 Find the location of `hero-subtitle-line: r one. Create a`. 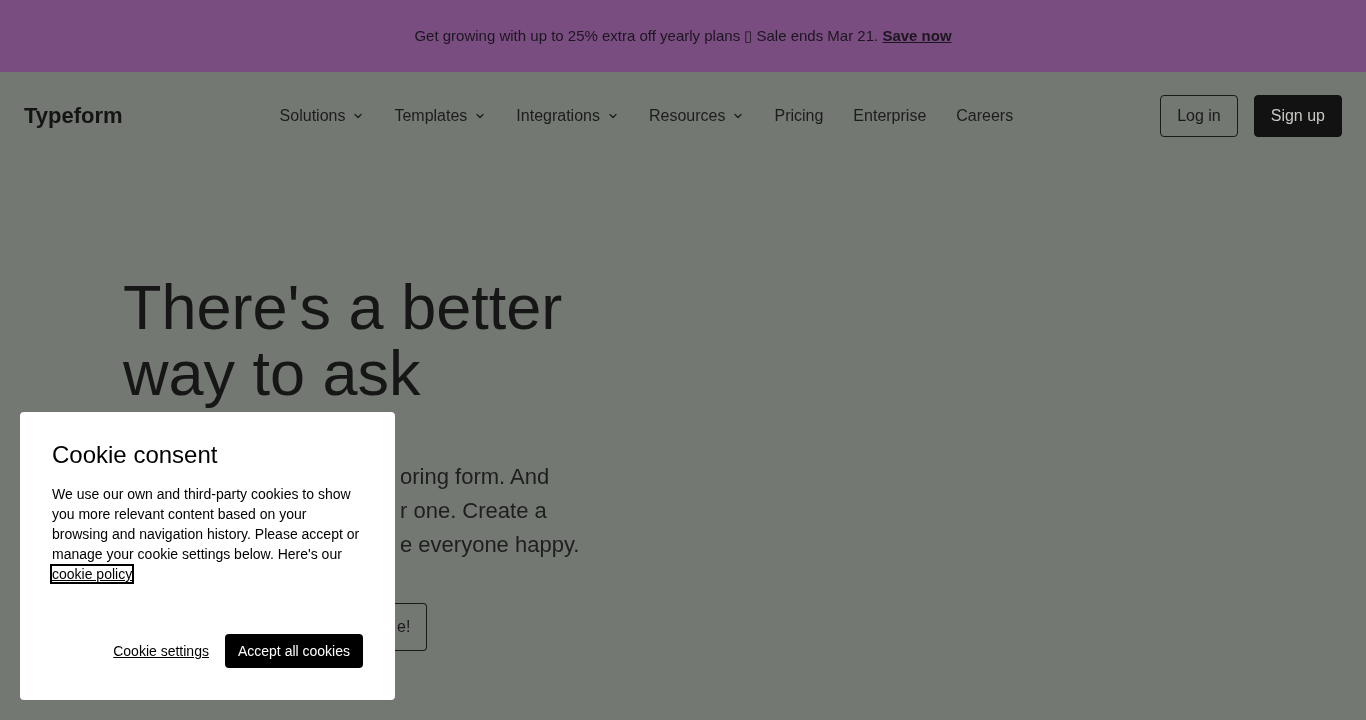

hero-subtitle-line: r one. Create a is located at coordinates (473, 511).